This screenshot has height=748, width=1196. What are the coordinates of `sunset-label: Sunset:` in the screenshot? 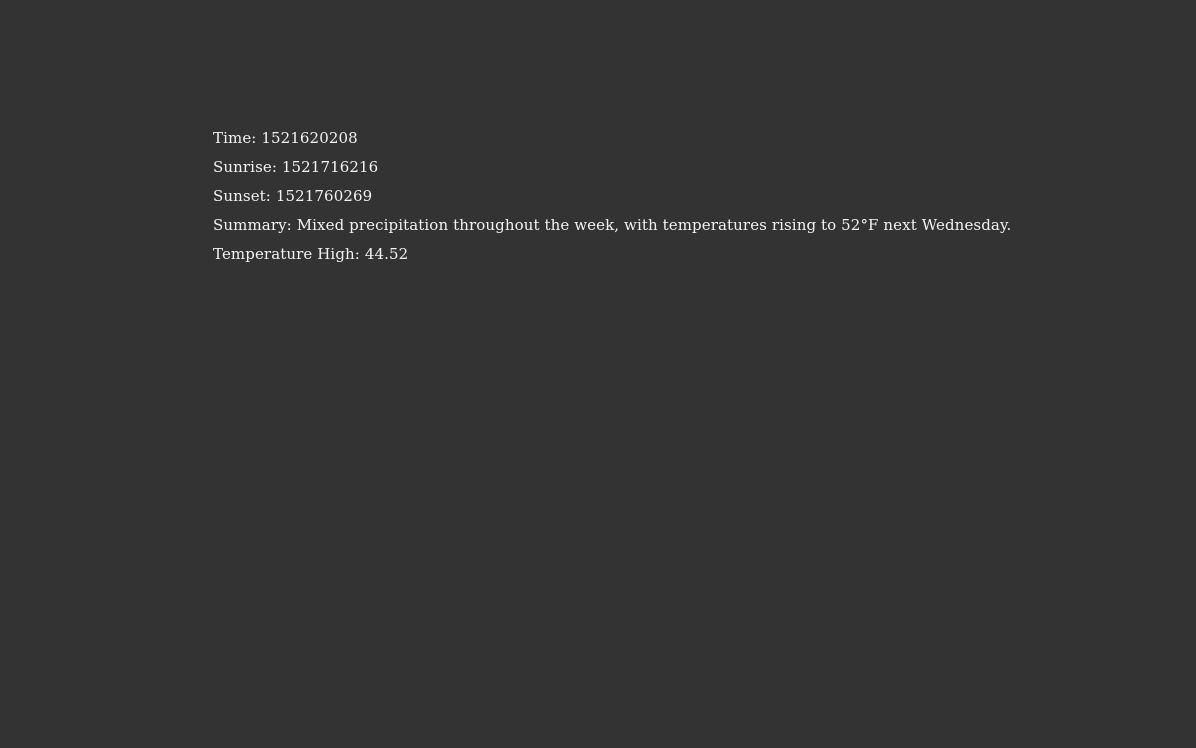 It's located at (242, 196).